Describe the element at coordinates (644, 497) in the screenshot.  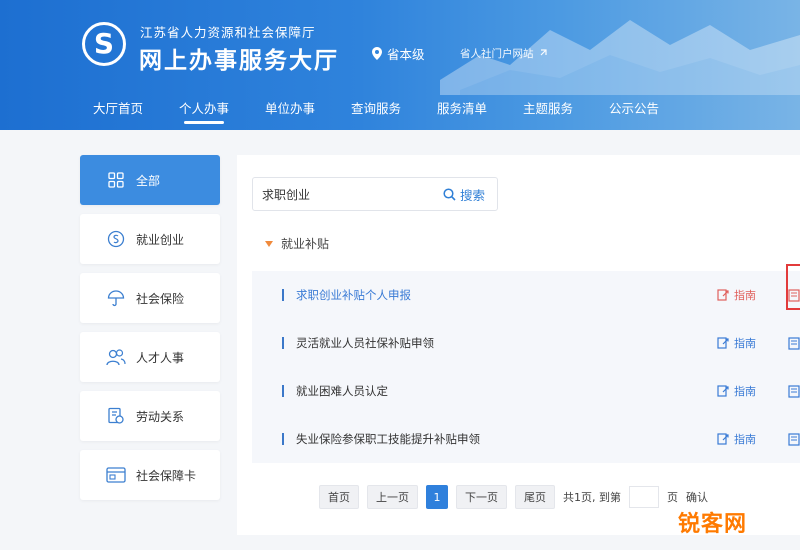
I see `page-jump-input` at that location.